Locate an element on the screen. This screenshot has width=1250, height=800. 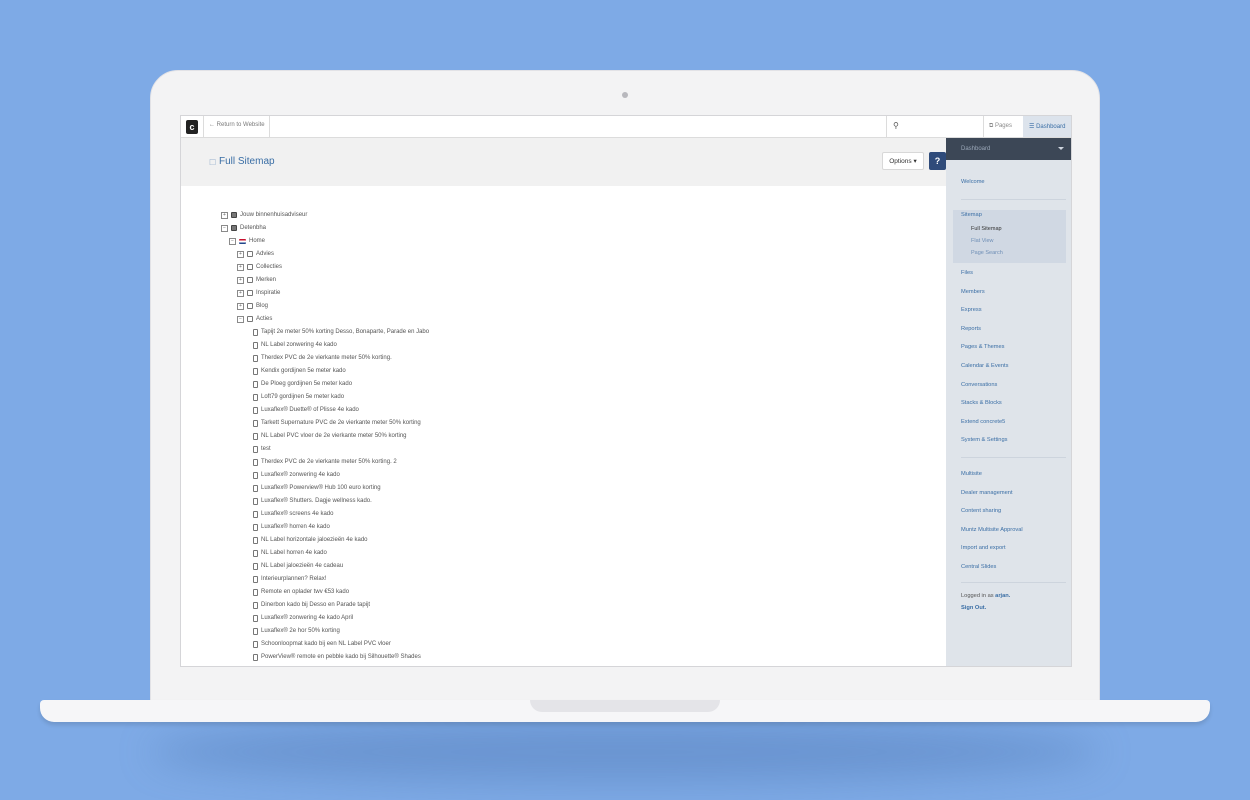
tree-node-folder: + Advies is located at coordinates (255, 254).